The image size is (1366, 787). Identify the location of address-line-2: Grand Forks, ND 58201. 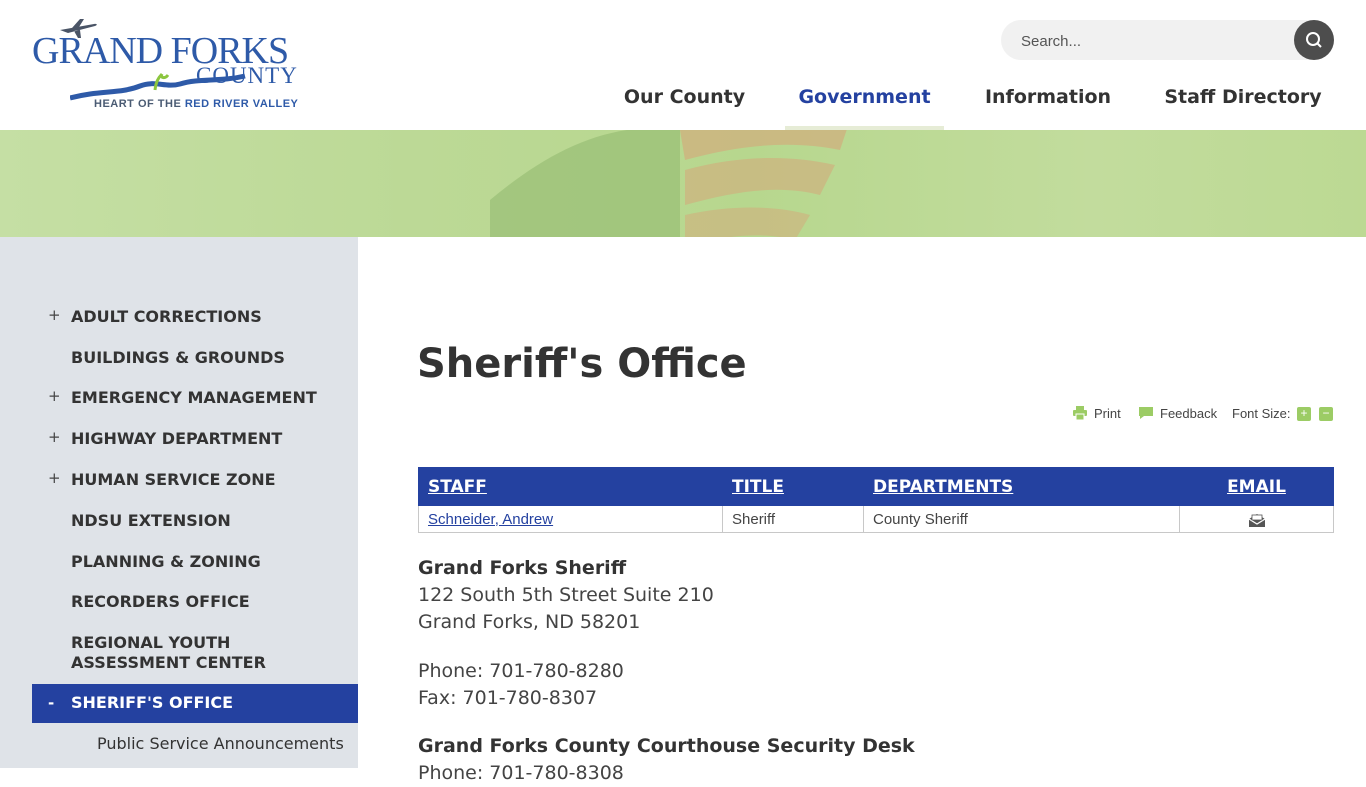
(529, 622).